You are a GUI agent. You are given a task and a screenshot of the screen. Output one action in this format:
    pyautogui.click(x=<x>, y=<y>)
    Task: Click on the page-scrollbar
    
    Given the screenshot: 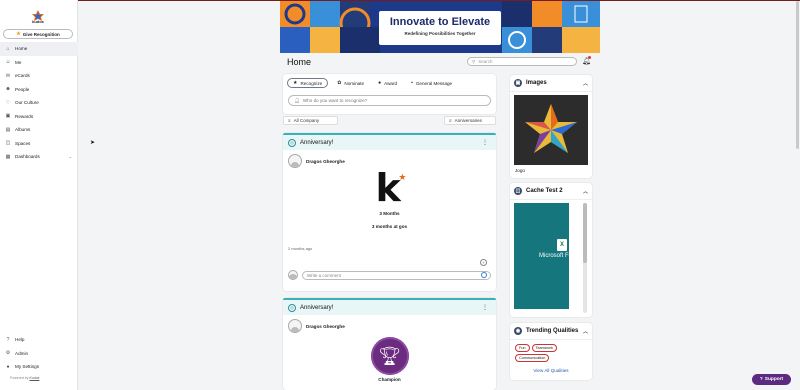 What is the action you would take?
    pyautogui.click(x=797, y=75)
    